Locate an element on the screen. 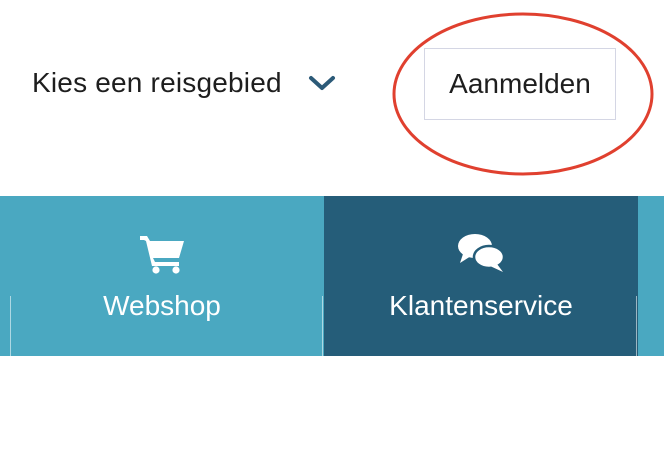  nav-item-klantenservice-label: Klantenservice is located at coordinates (481, 305).